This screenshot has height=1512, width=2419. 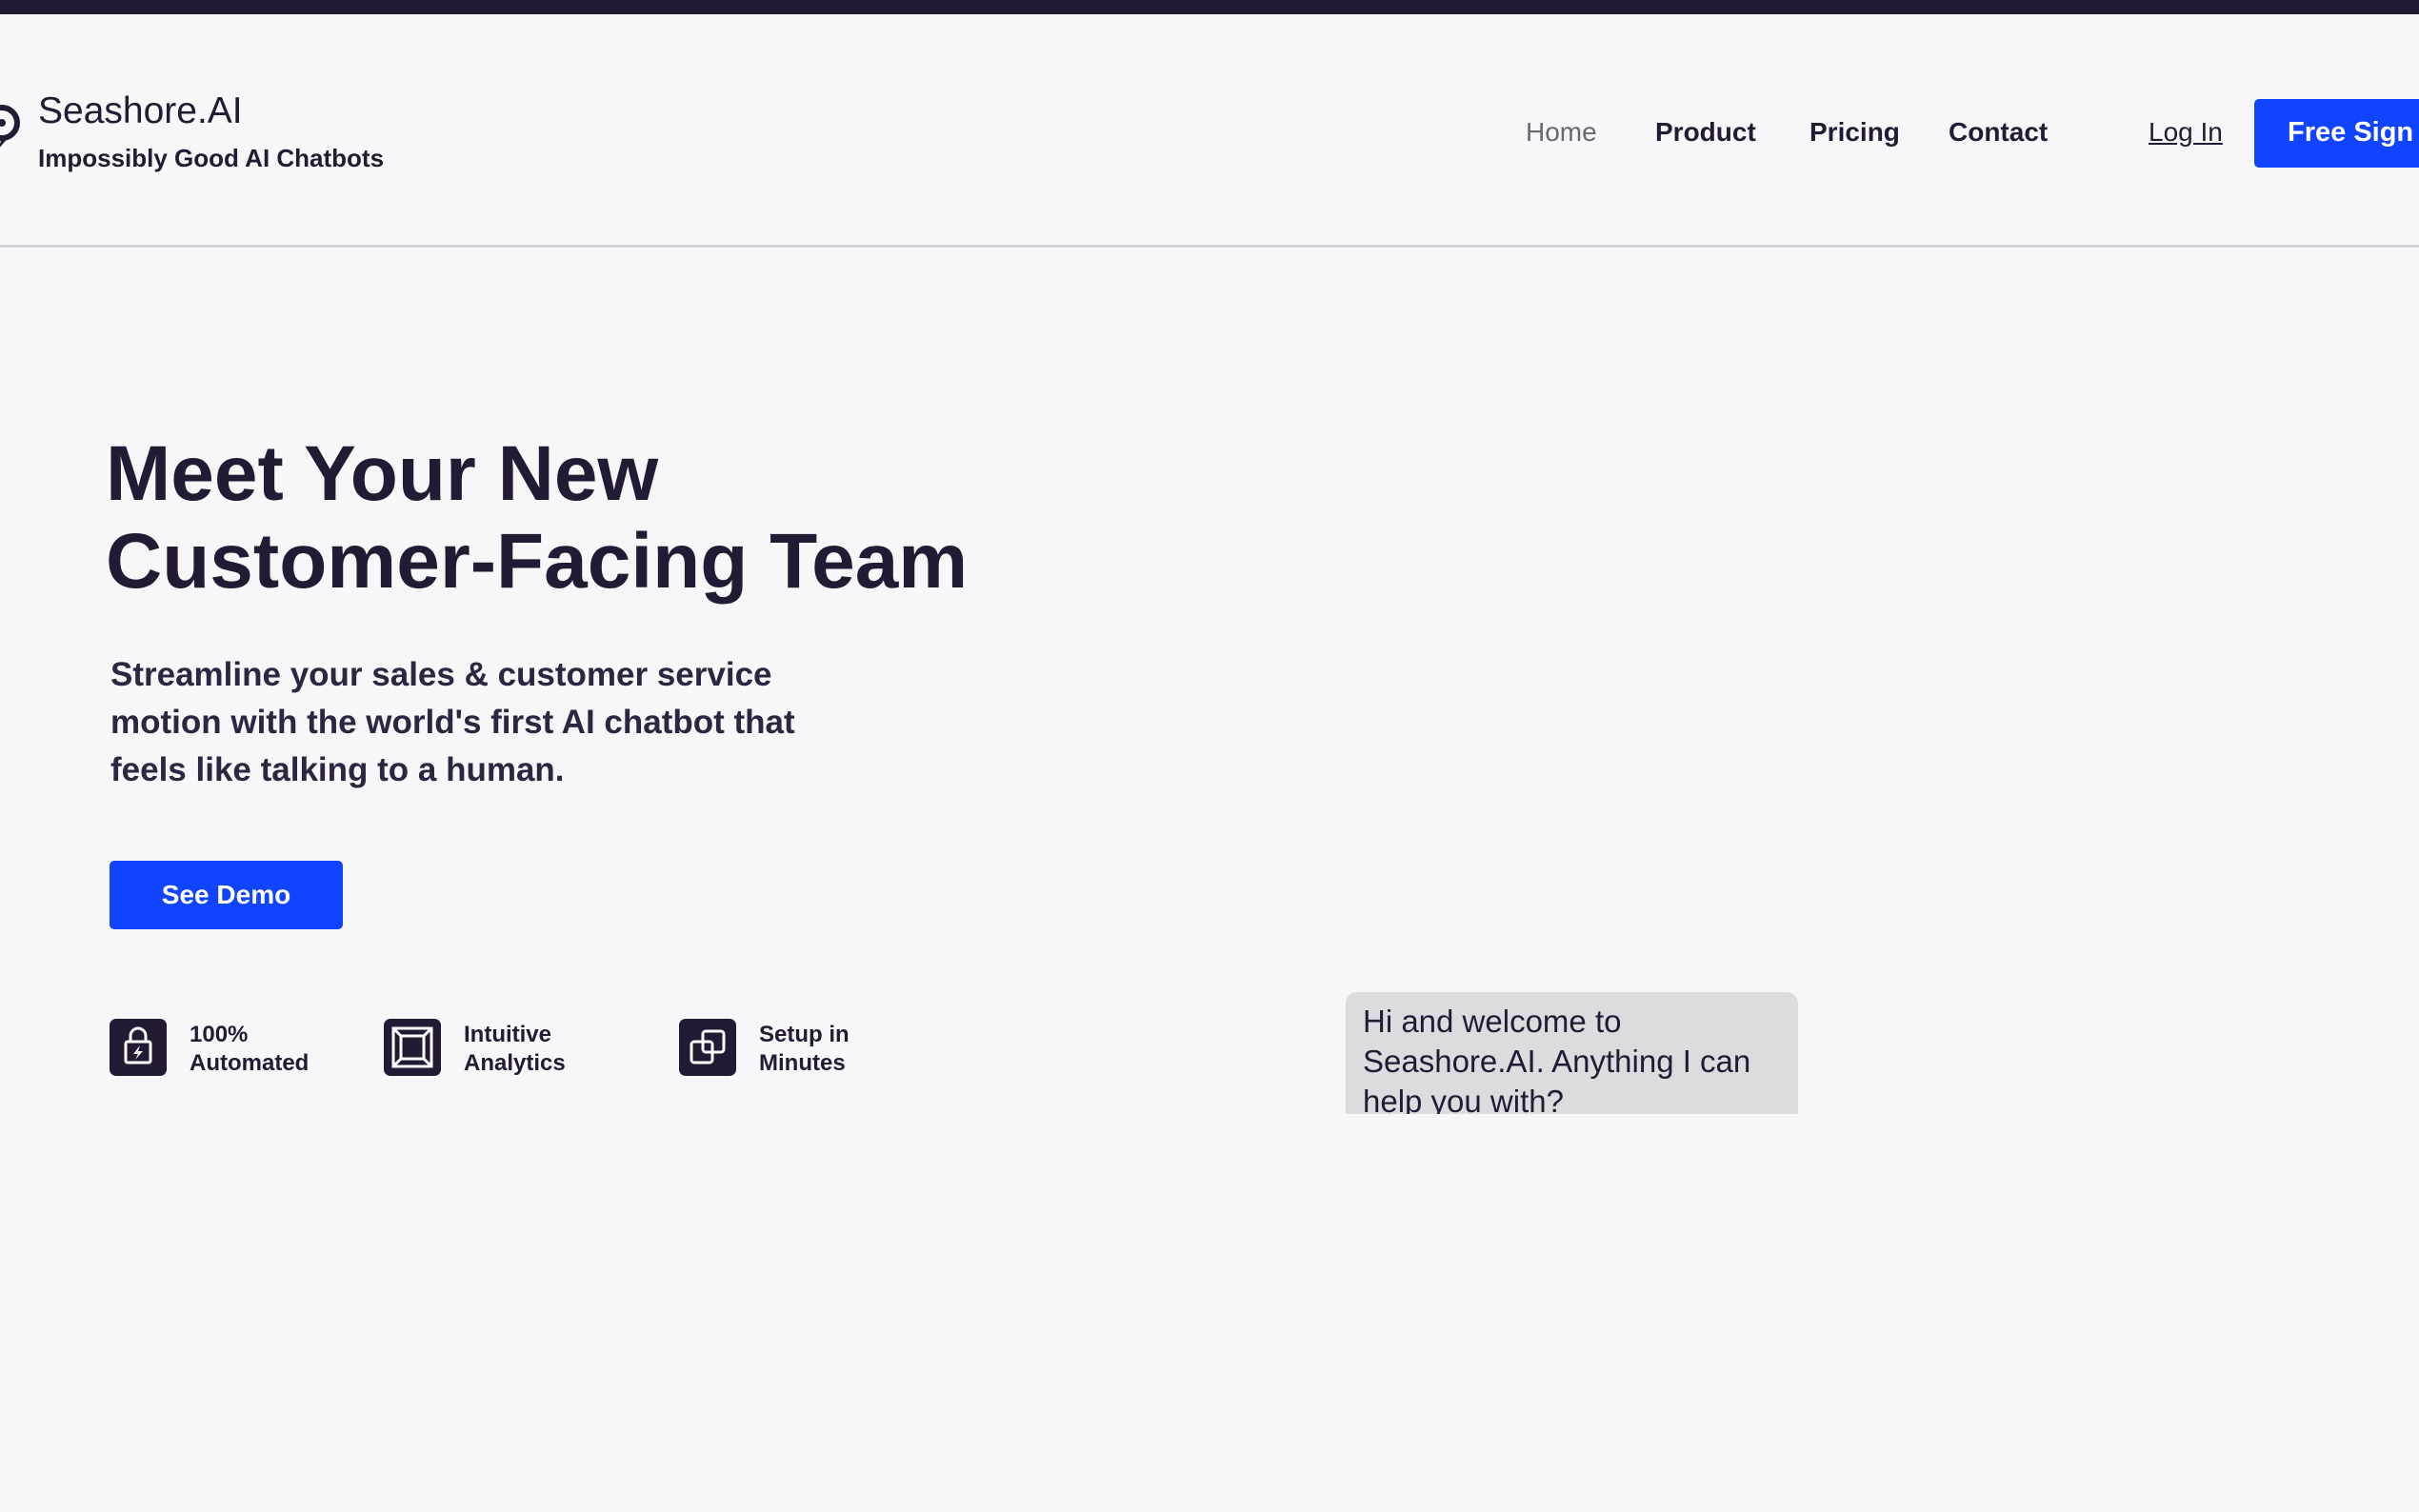 What do you see at coordinates (537, 561) in the screenshot?
I see `hero-title-line-2: Customer-Facing Team` at bounding box center [537, 561].